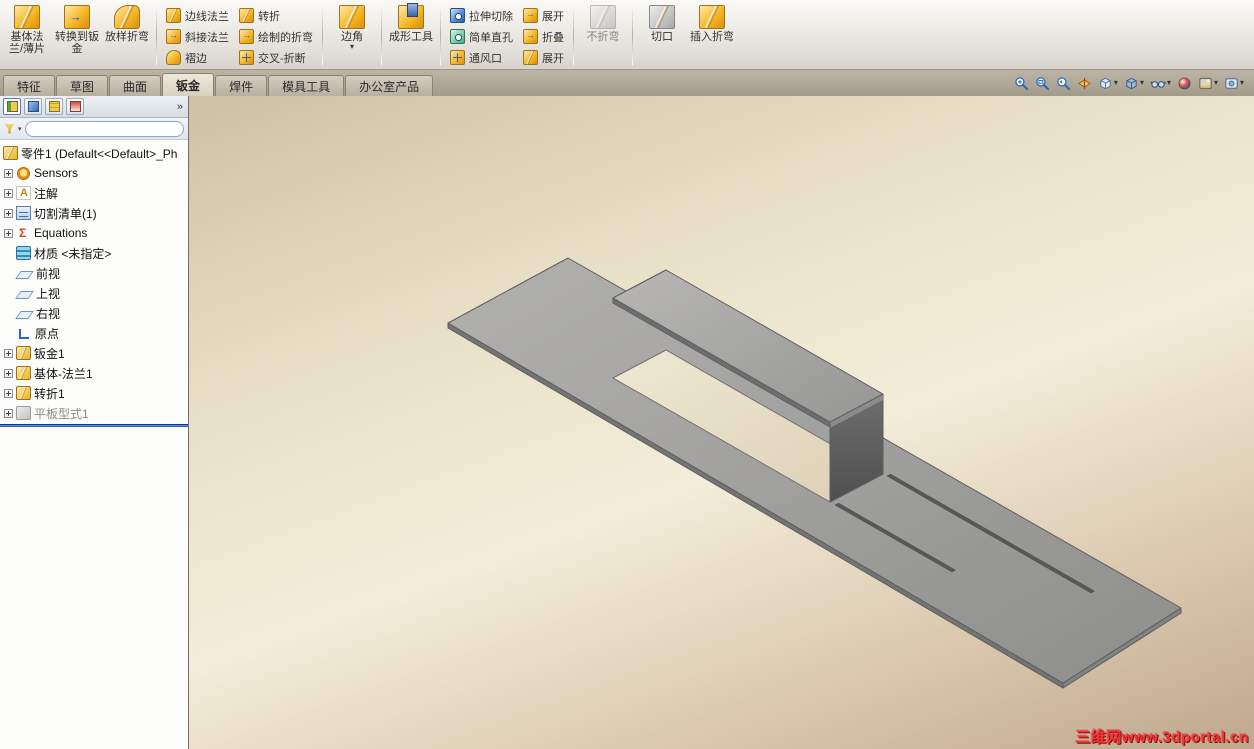 The height and width of the screenshot is (749, 1254). I want to click on propertymanager-tab, so click(33, 106).